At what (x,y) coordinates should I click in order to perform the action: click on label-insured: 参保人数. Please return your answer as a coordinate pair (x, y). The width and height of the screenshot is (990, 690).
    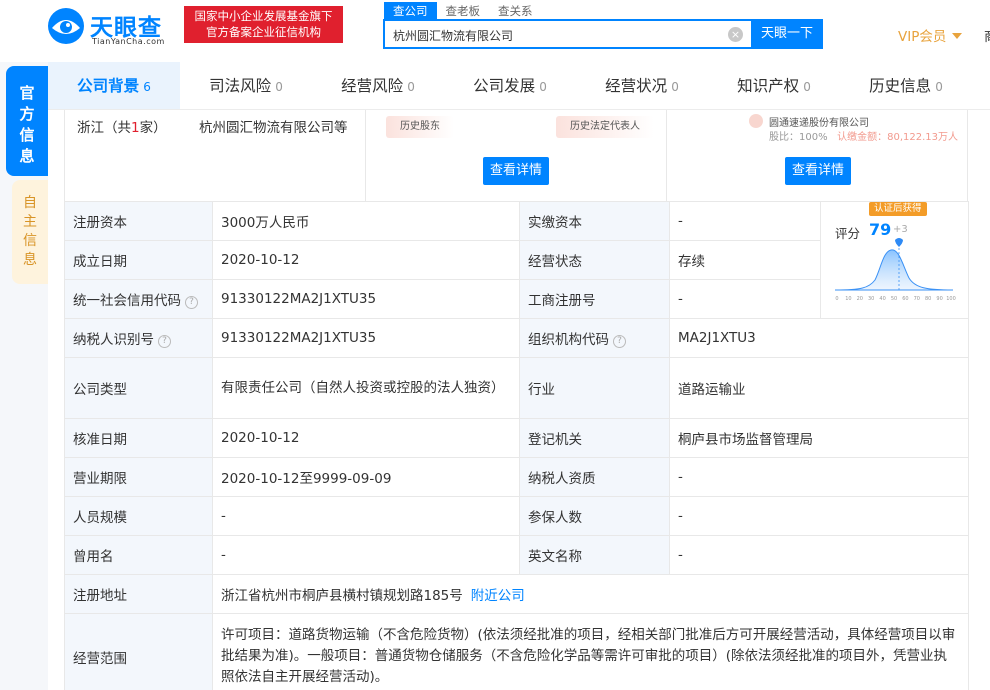
    Looking at the image, I should click on (594, 516).